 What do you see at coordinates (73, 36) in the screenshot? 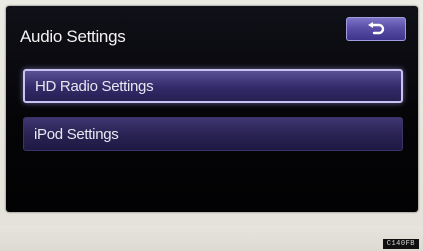
I see `page-title: Audio Settings` at bounding box center [73, 36].